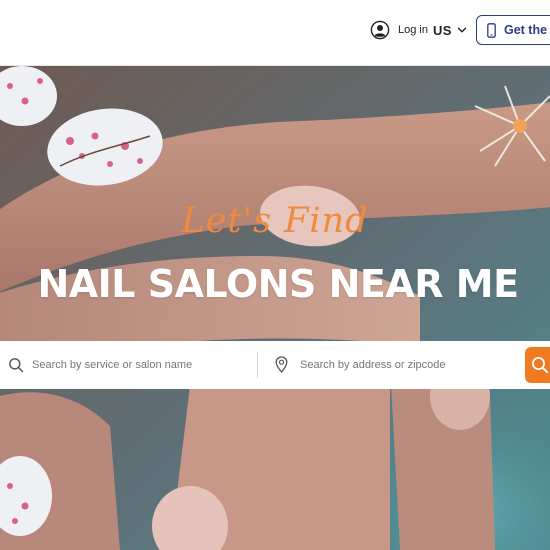 The image size is (550, 550). Describe the element at coordinates (275, 33) in the screenshot. I see `top-header: Log in US Get the App` at that location.